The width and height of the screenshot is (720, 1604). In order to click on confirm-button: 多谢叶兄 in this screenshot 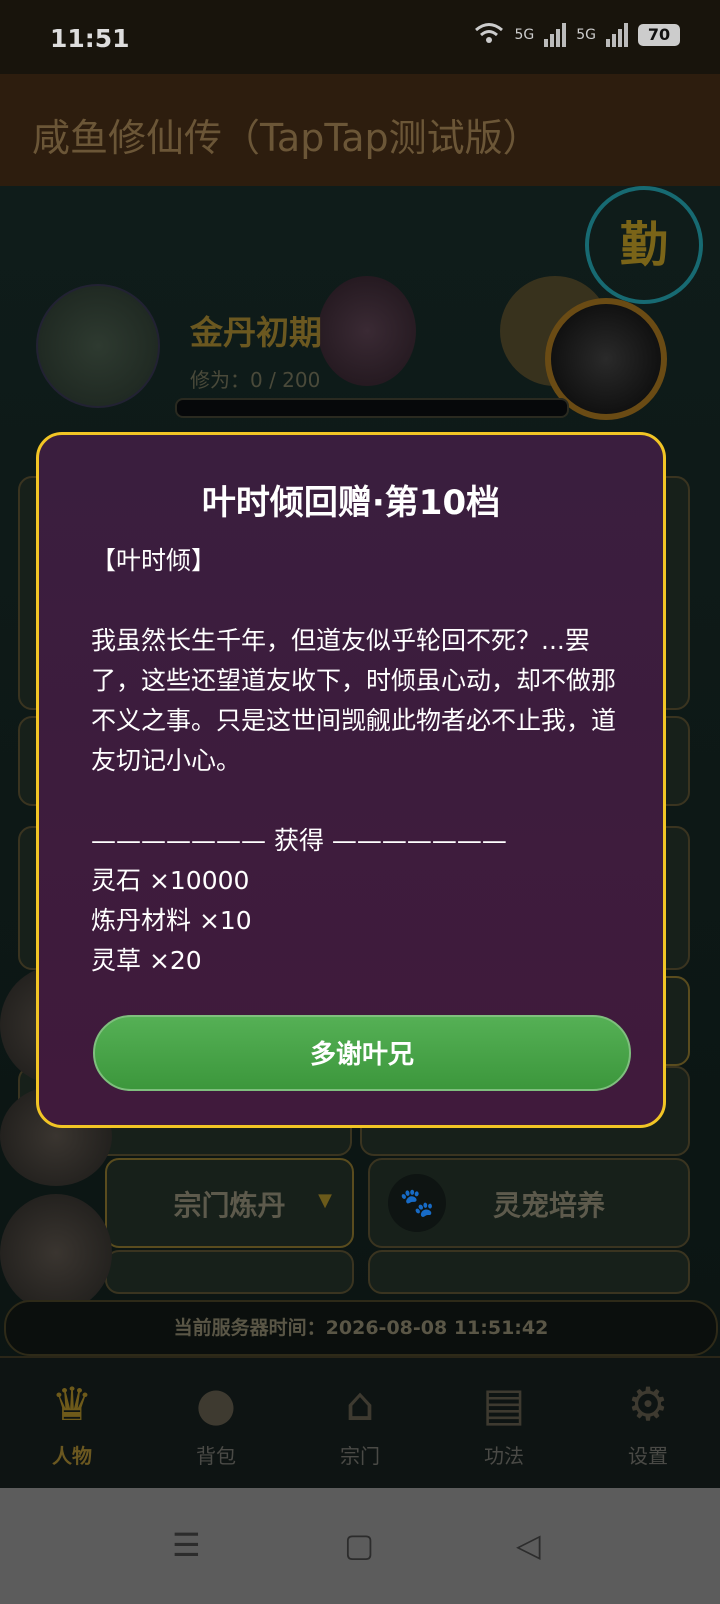, I will do `click(362, 1053)`.